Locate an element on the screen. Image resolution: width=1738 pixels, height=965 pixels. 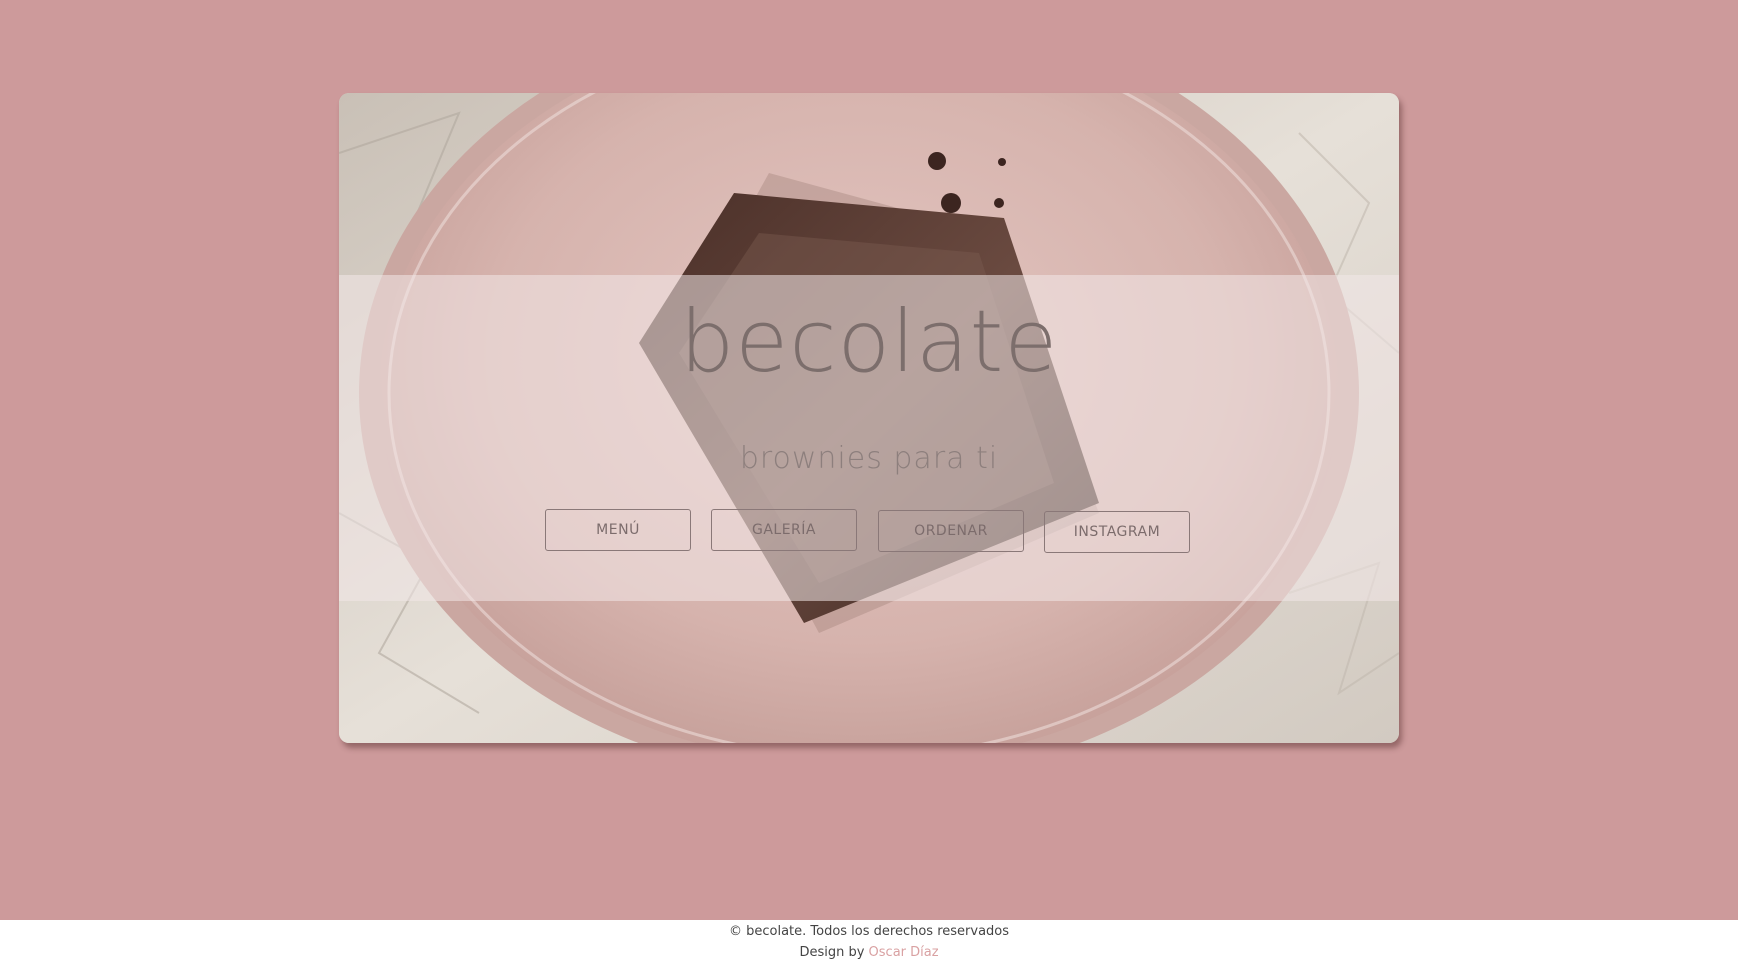
designer-link: Oscar Díaz is located at coordinates (904, 952).